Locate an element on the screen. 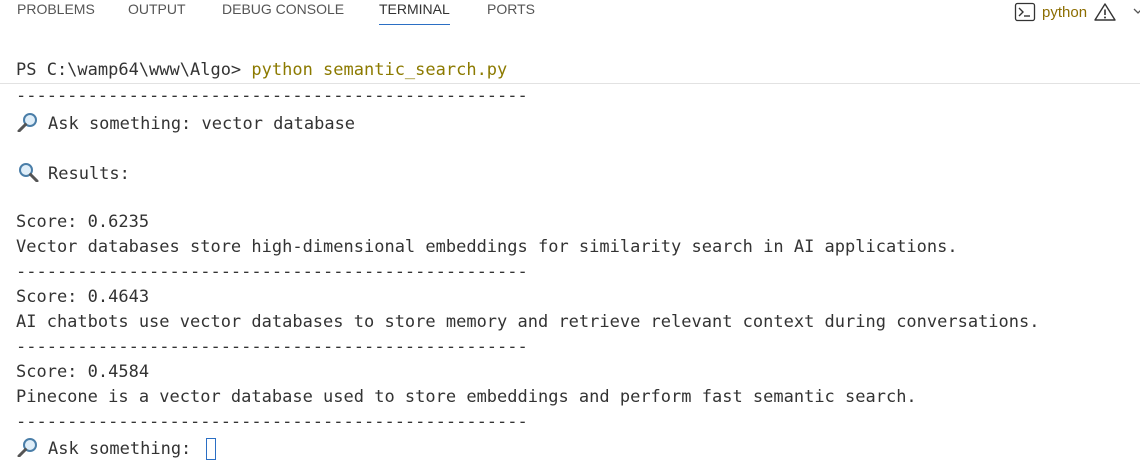  active-terminal-selector: python is located at coordinates (1065, 12).